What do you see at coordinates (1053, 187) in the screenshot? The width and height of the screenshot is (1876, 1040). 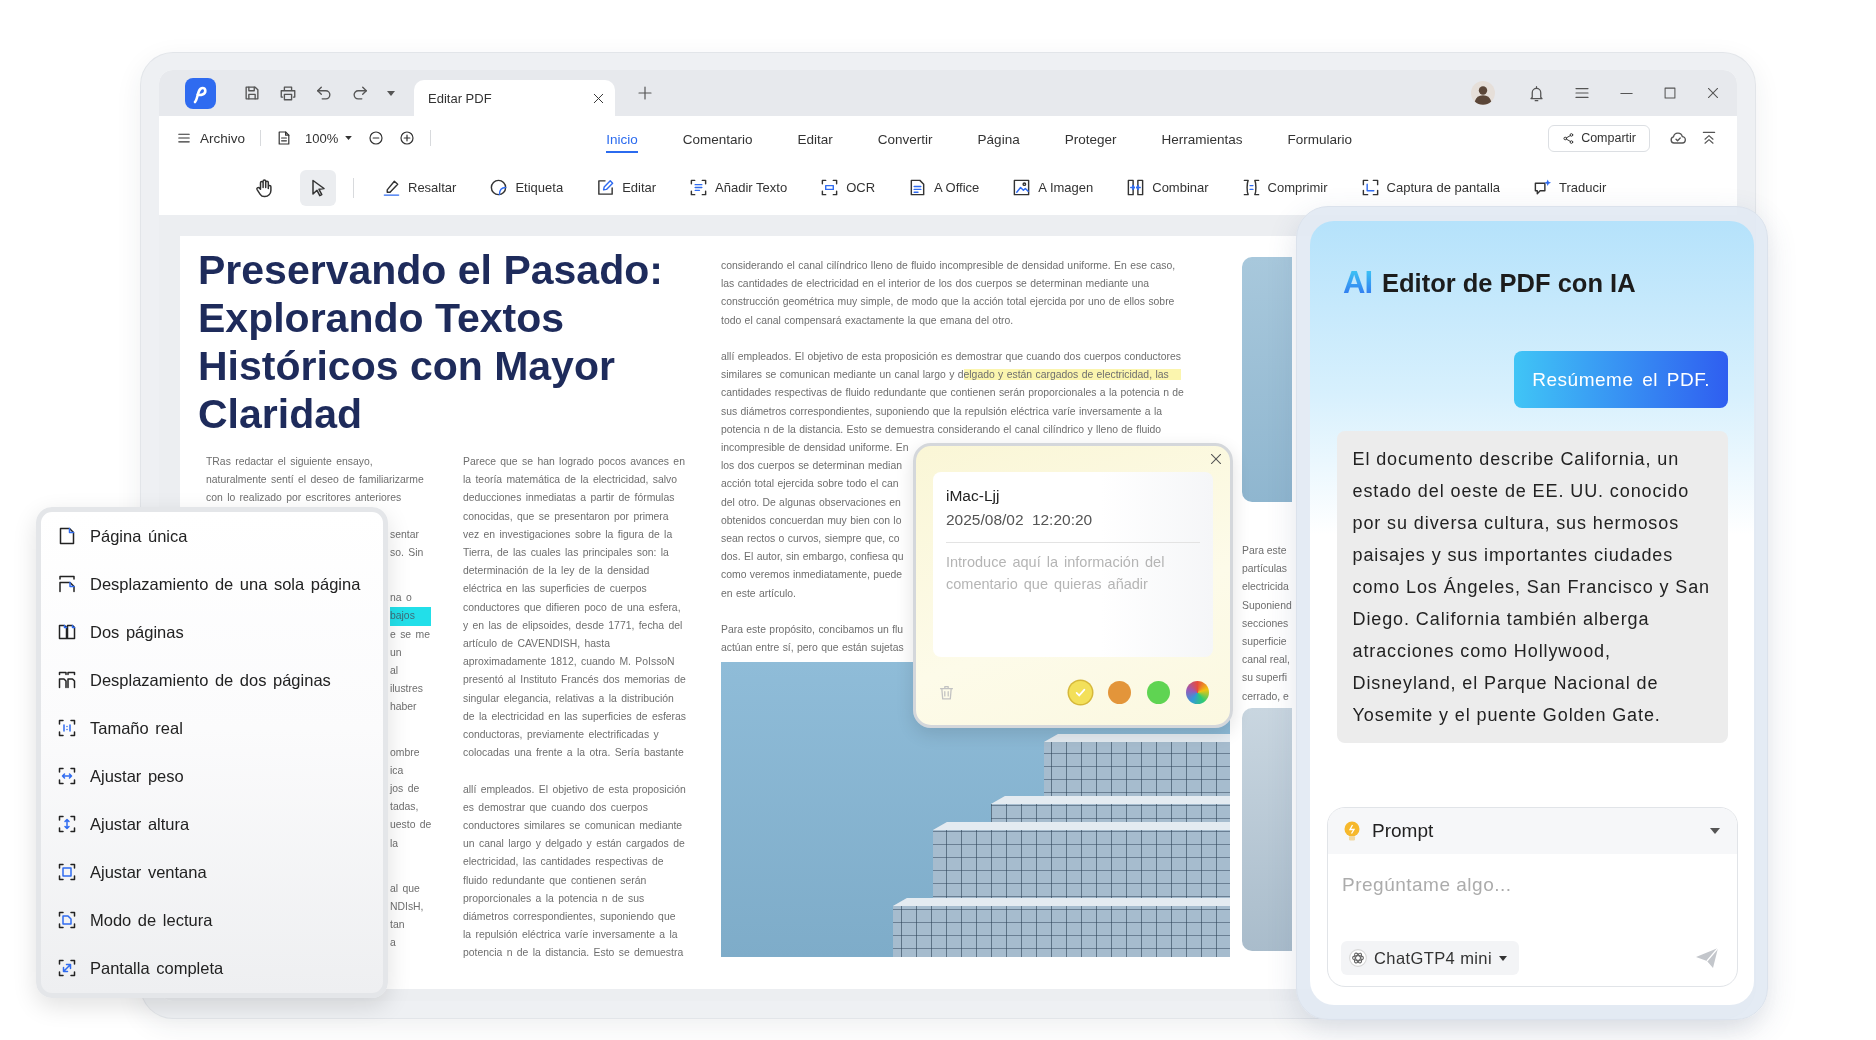 I see `toolbar-button: A Imagen` at bounding box center [1053, 187].